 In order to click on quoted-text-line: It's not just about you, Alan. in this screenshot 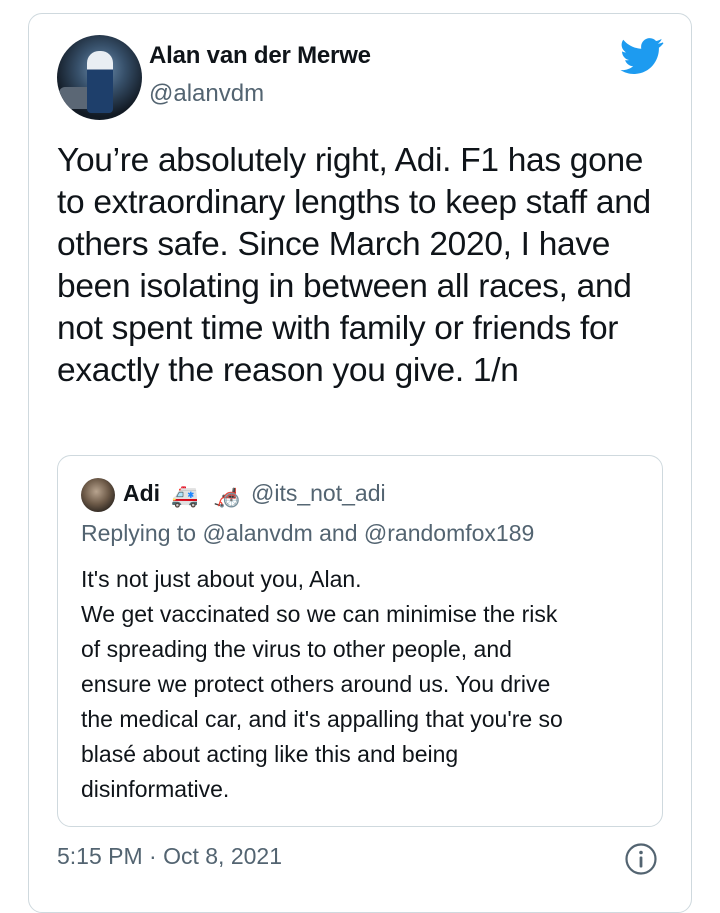, I will do `click(221, 579)`.